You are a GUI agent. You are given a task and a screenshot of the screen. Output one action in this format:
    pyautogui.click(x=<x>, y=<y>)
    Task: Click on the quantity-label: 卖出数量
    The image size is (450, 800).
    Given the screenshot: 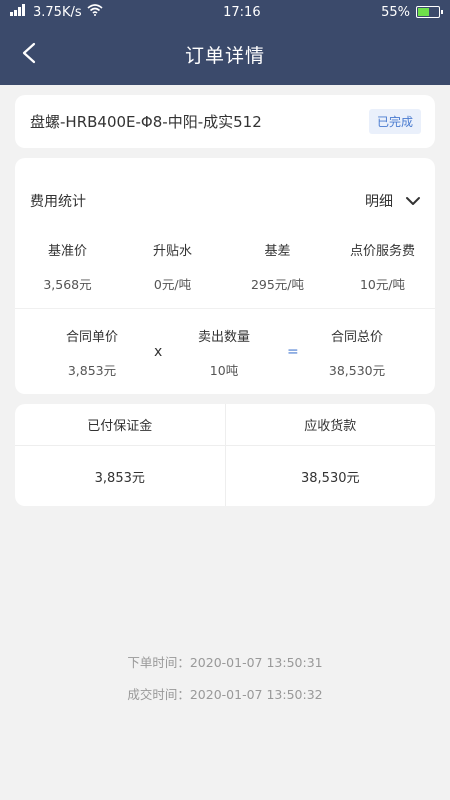 What is the action you would take?
    pyautogui.click(x=223, y=337)
    